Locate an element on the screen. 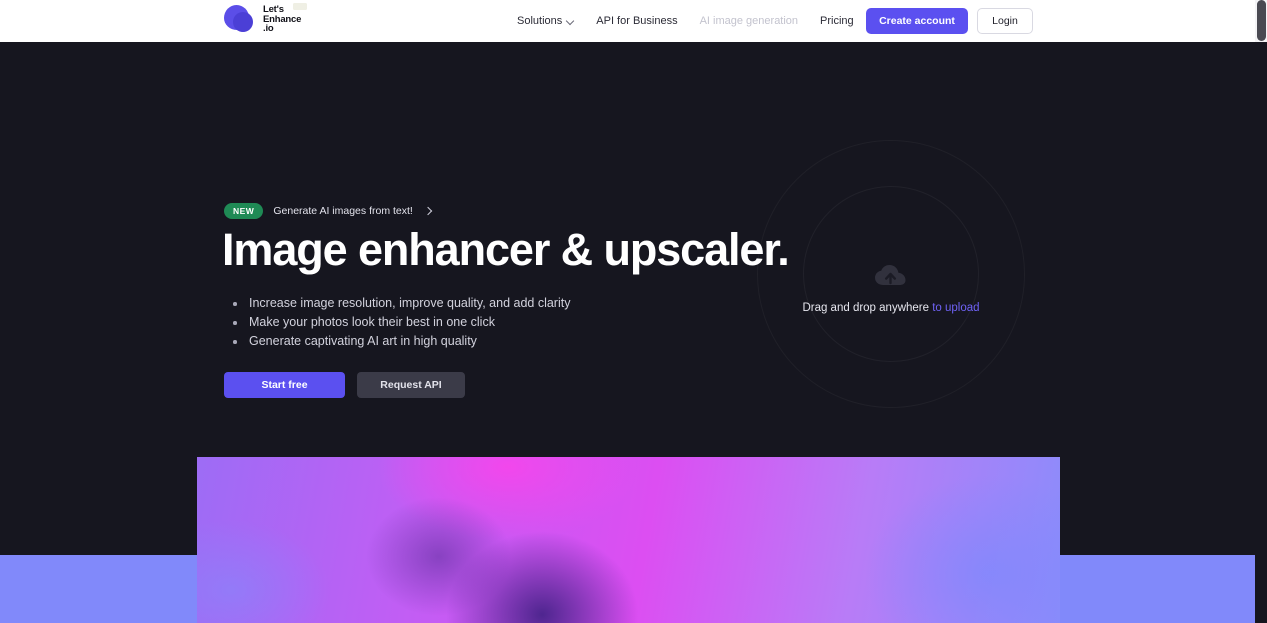 The height and width of the screenshot is (623, 1267). nav-item-solutions: Solutions is located at coordinates (545, 21).